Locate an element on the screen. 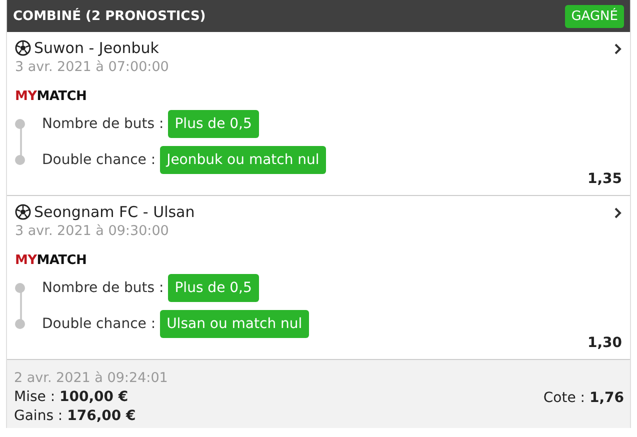  total-odds: Cote : 1,76 is located at coordinates (583, 398).